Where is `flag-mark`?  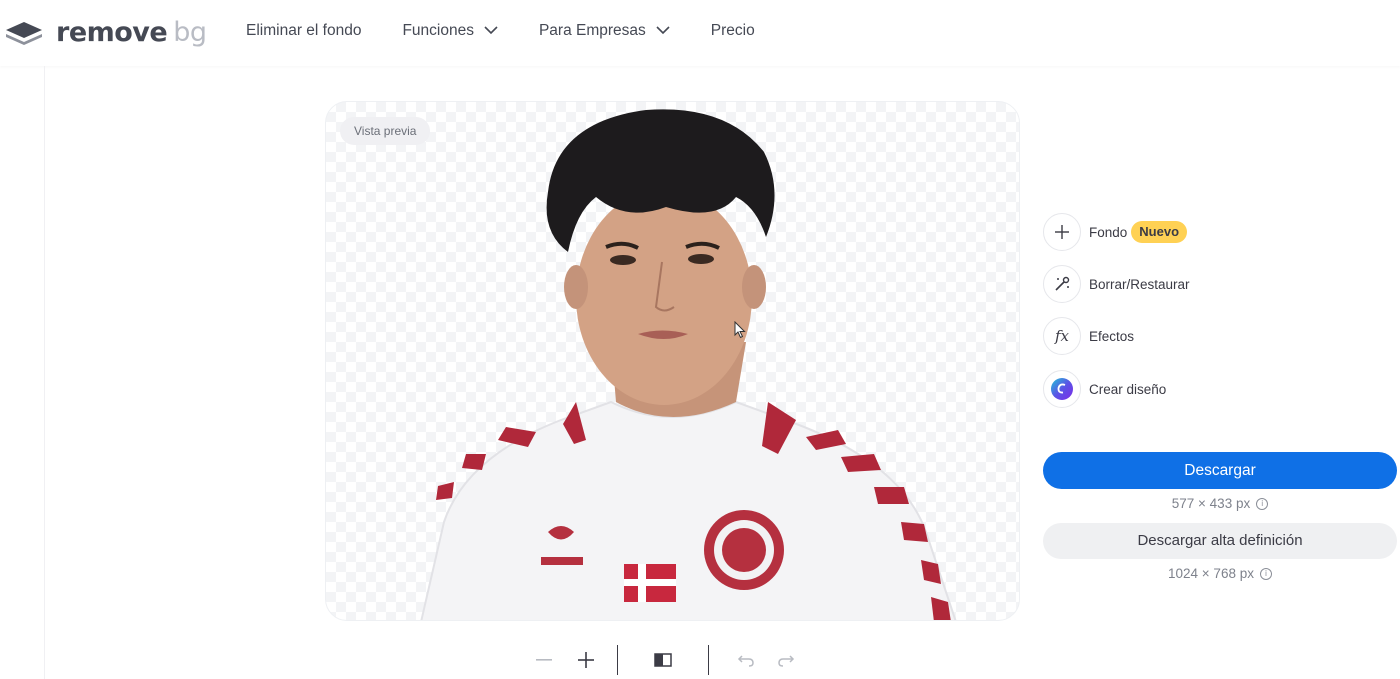
flag-mark is located at coordinates (650, 583).